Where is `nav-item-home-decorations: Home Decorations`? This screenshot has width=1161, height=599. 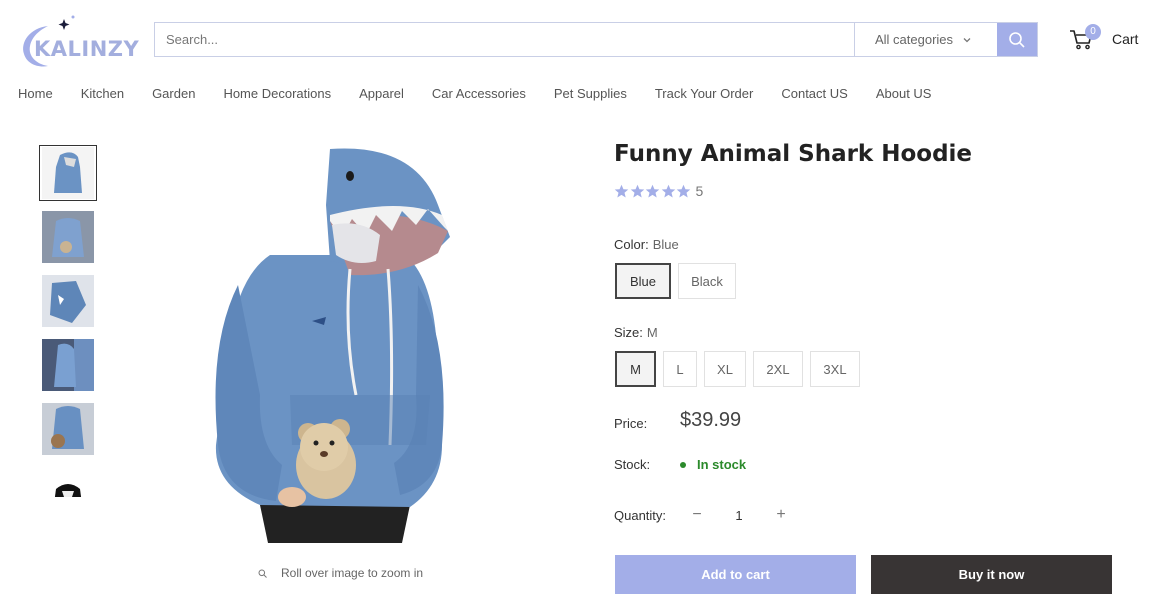
nav-item-home-decorations: Home Decorations is located at coordinates (277, 93).